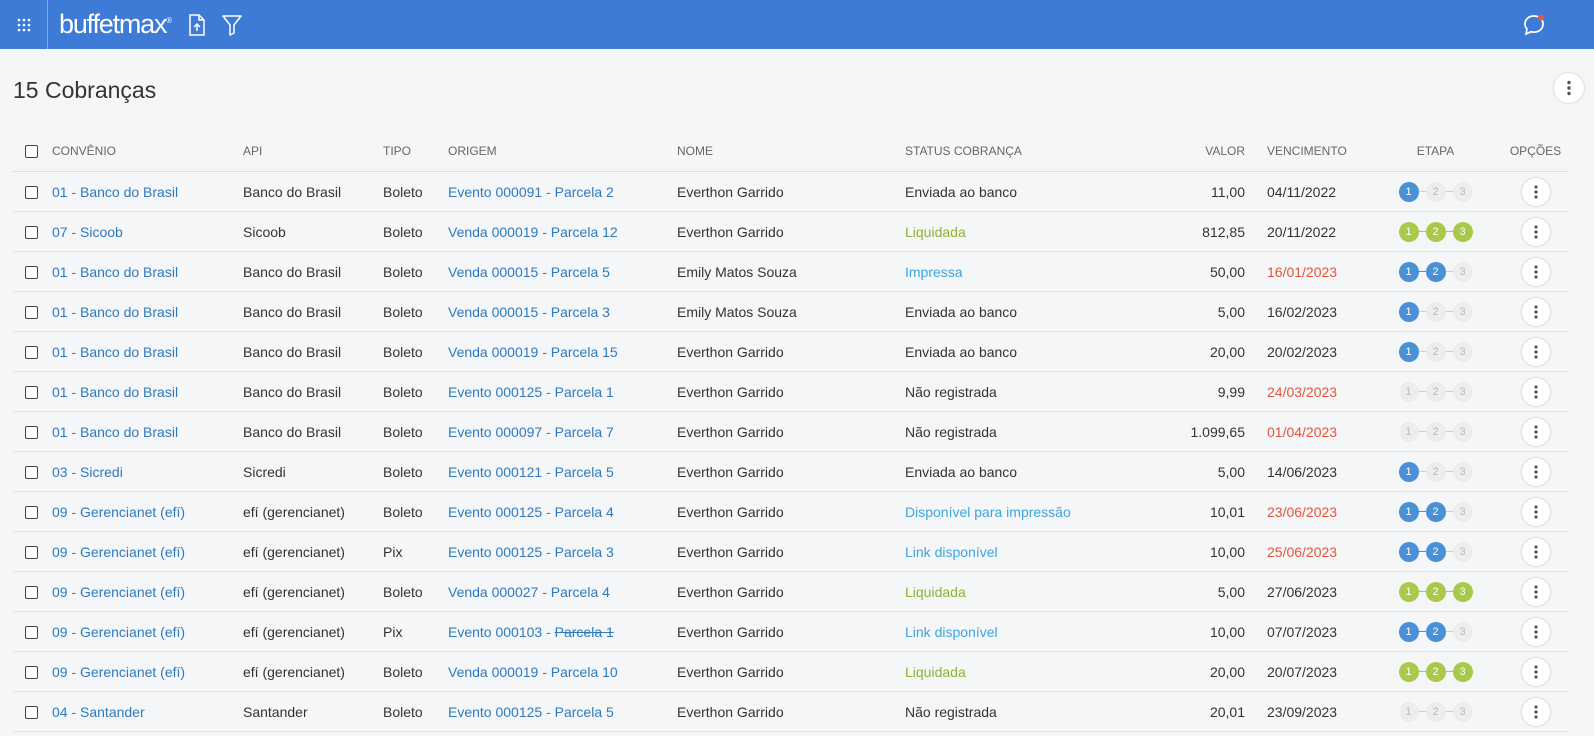 Image resolution: width=1594 pixels, height=736 pixels. What do you see at coordinates (531, 392) in the screenshot?
I see `origem-link: Evento 000125 - Parcela 1` at bounding box center [531, 392].